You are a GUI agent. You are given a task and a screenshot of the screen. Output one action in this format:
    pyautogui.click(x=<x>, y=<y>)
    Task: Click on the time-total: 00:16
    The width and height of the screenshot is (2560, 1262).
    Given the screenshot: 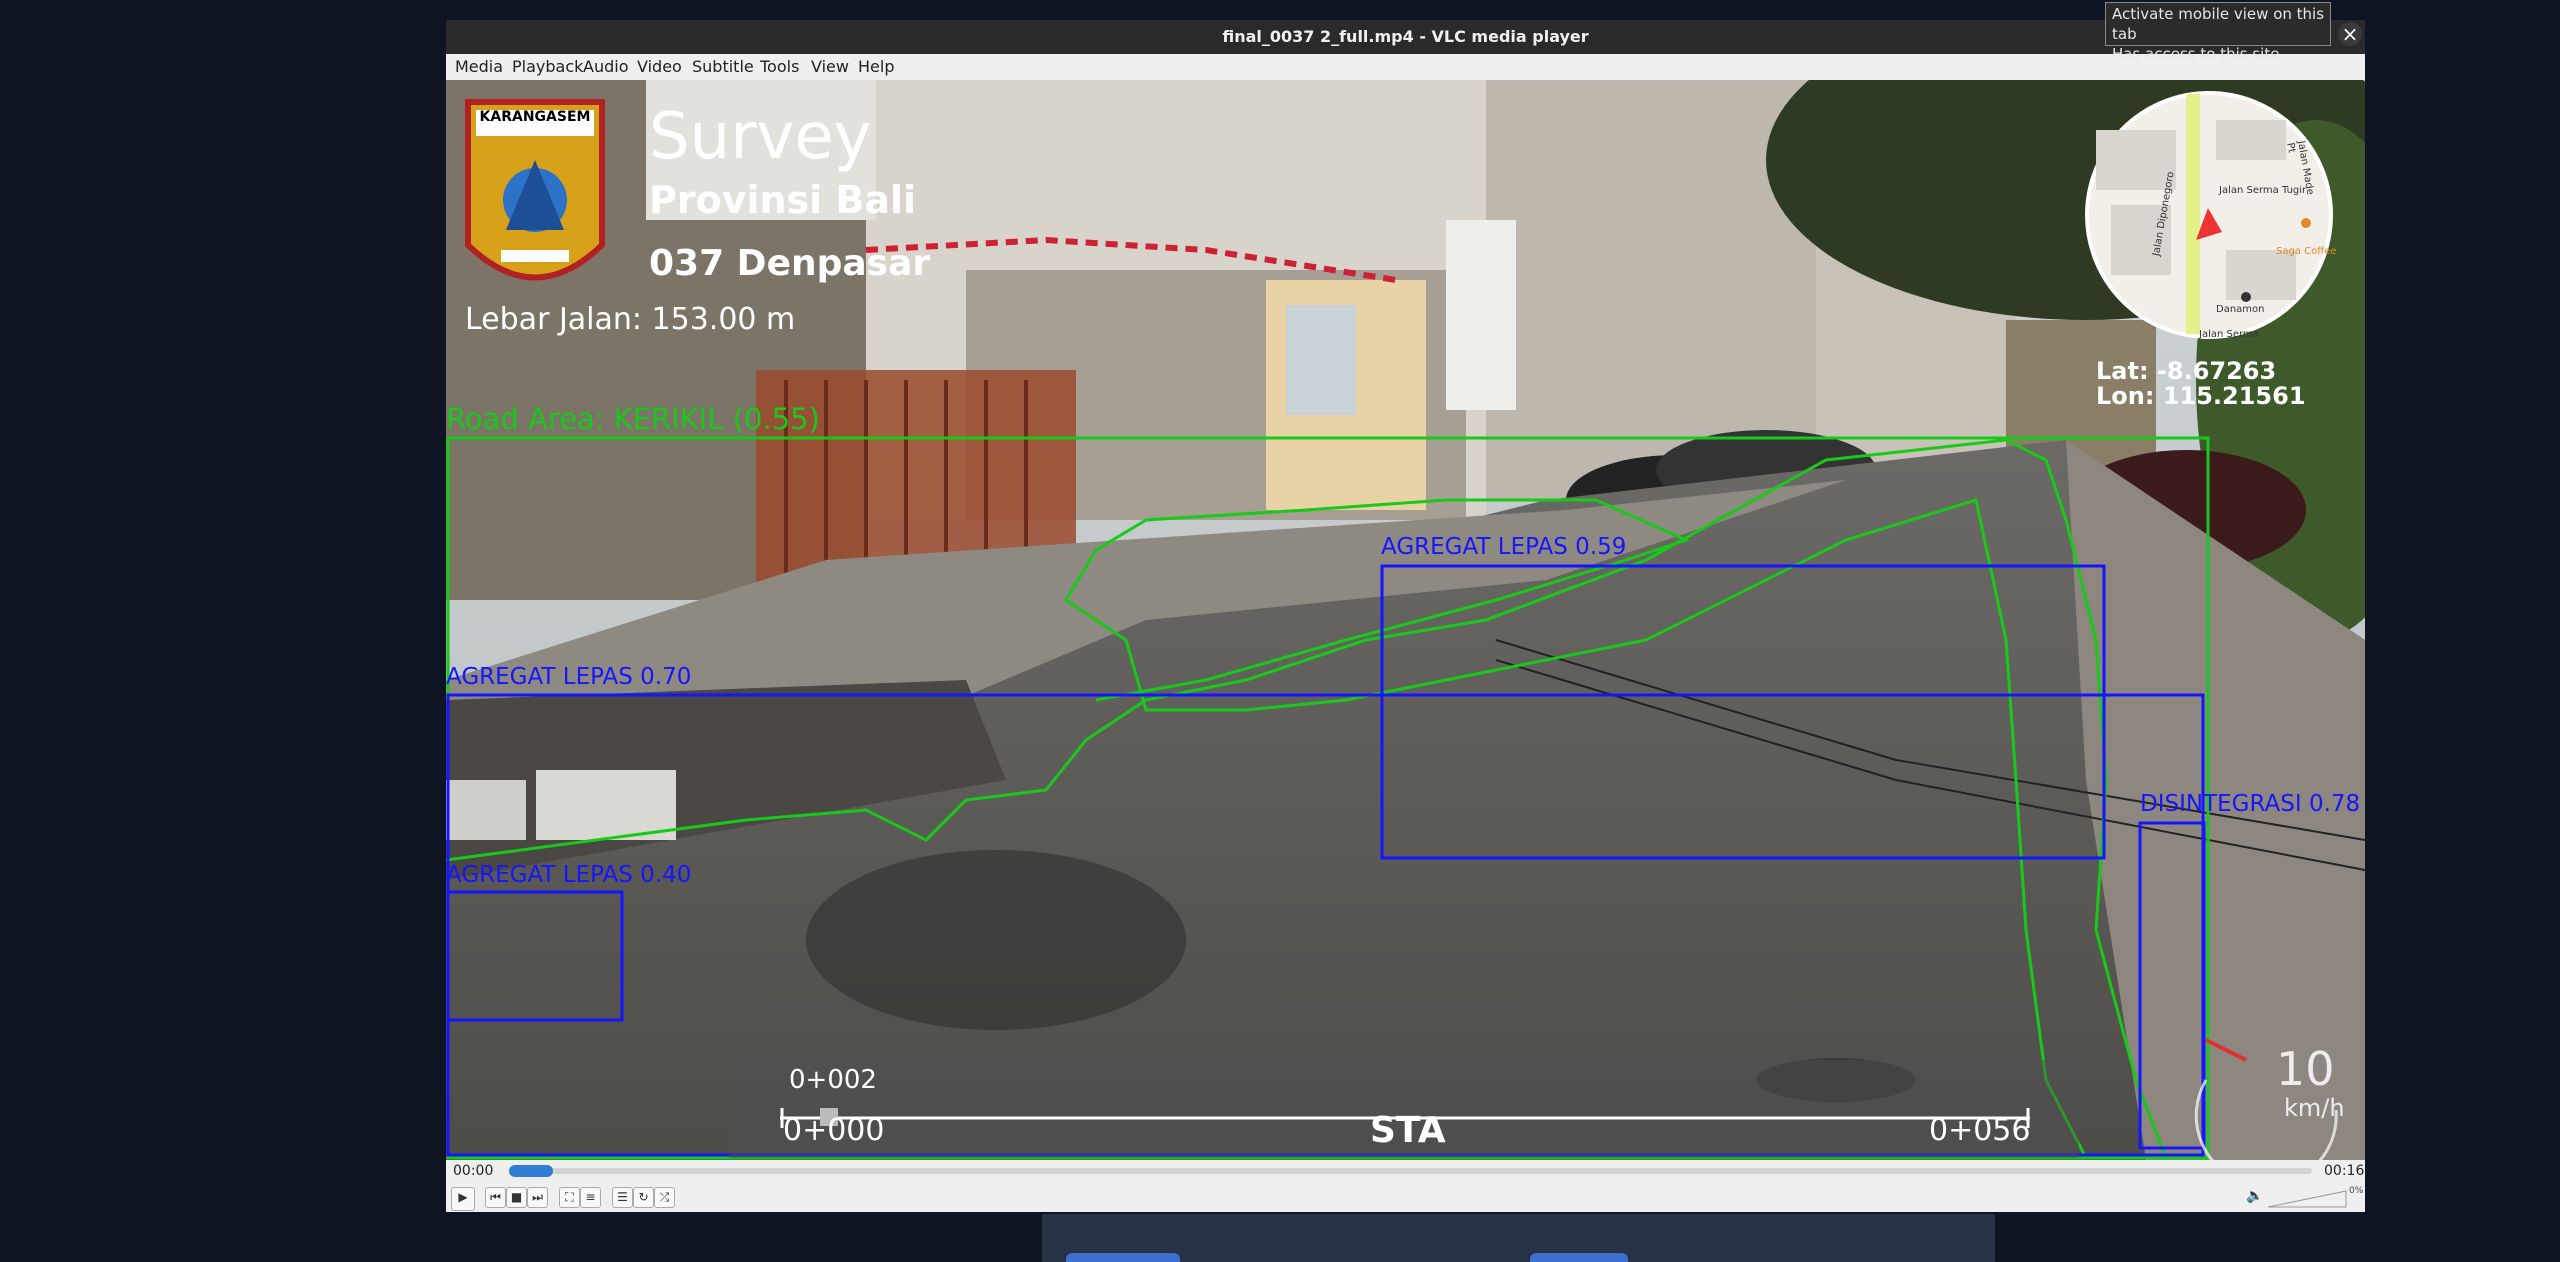 What is the action you would take?
    pyautogui.click(x=2344, y=1171)
    